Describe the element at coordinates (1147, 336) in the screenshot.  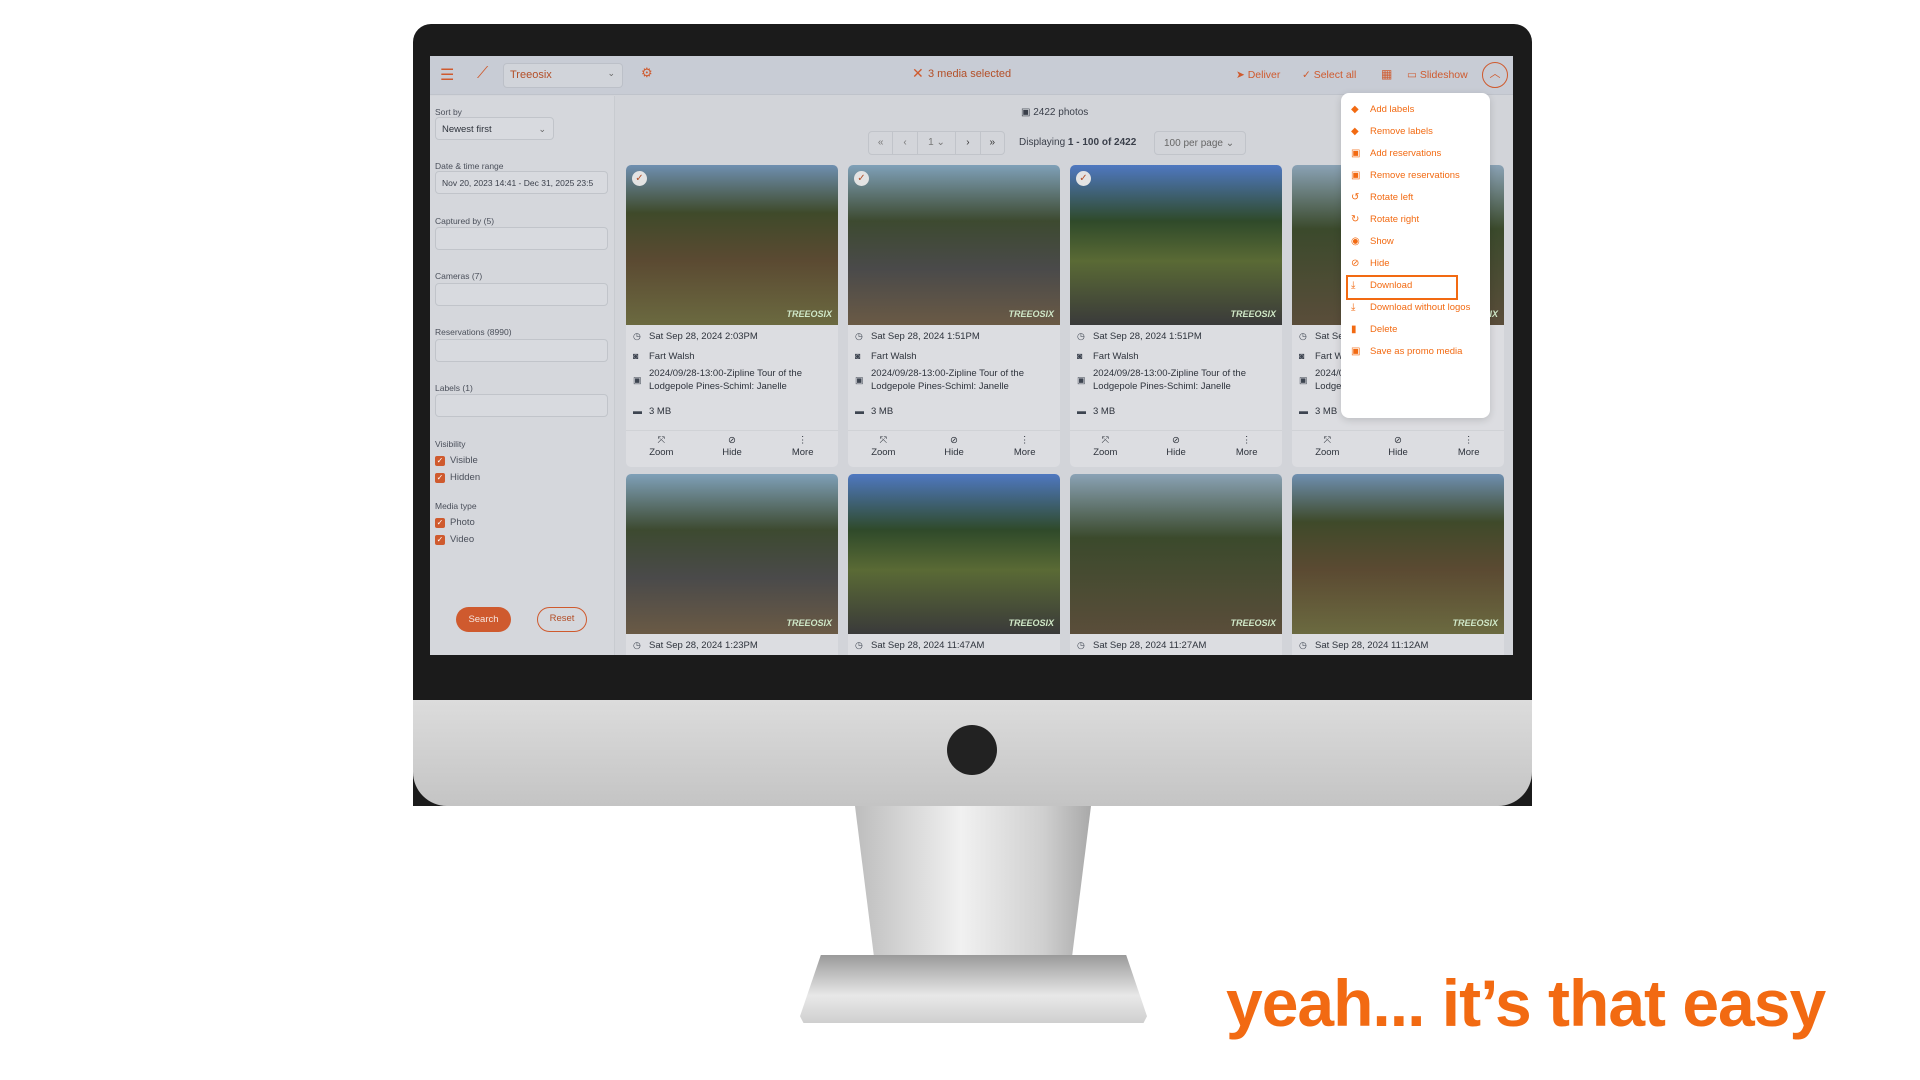
I see `date-text: Sat Sep 28, 2024 1:51PM` at that location.